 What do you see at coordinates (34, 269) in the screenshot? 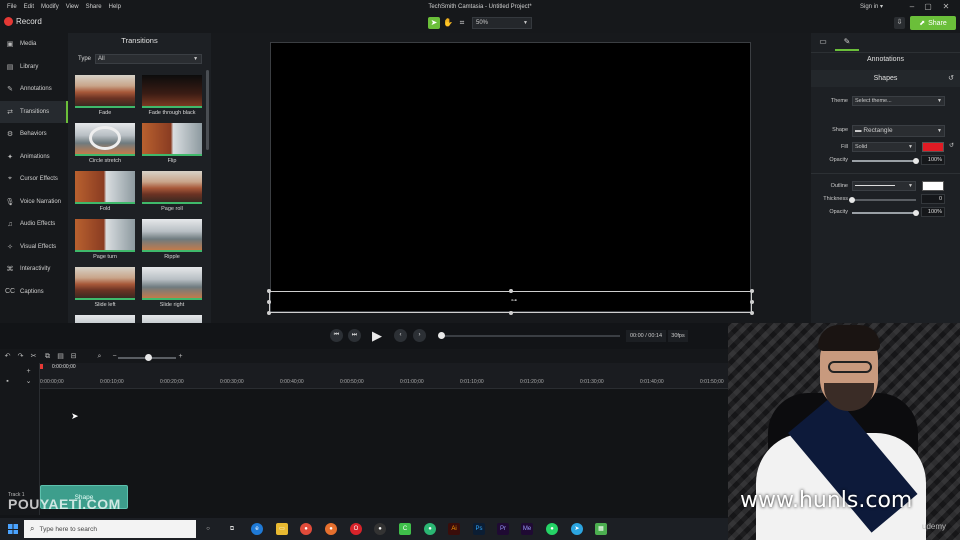
I see `sidebar-item-interactivity: ⌘ Interactivity` at bounding box center [34, 269].